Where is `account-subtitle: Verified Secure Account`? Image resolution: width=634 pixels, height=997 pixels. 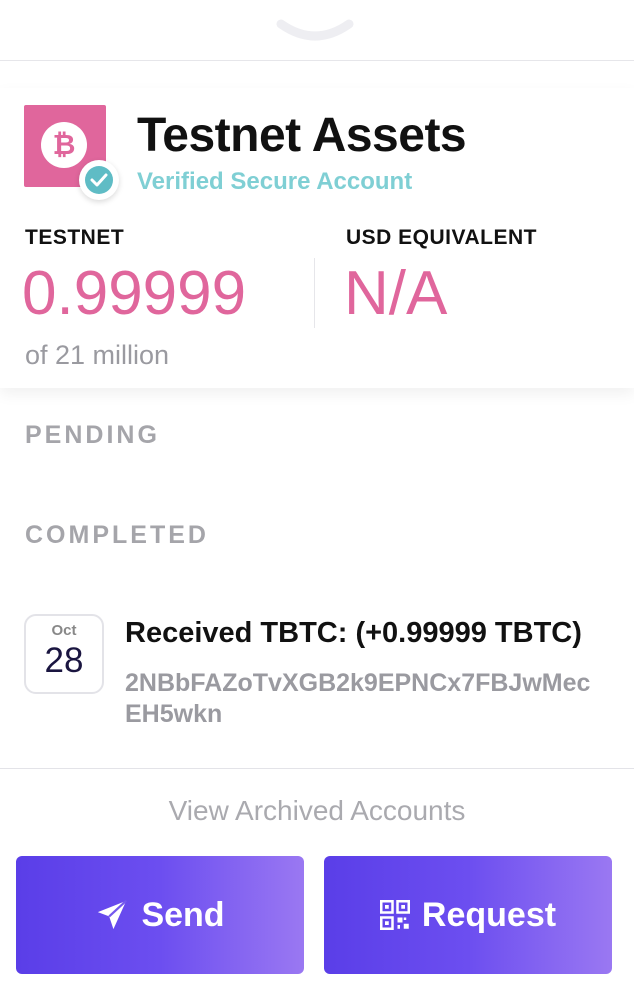 account-subtitle: Verified Secure Account is located at coordinates (275, 181).